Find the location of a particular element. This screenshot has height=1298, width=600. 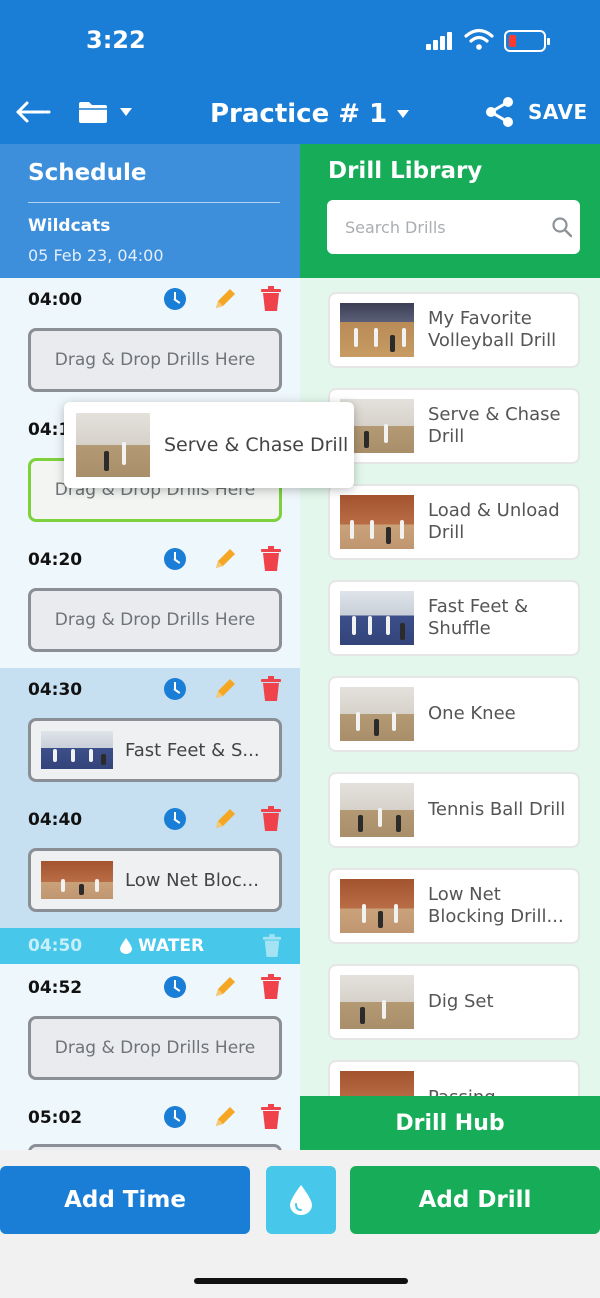

status-bar: 3:22 is located at coordinates (300, 40).